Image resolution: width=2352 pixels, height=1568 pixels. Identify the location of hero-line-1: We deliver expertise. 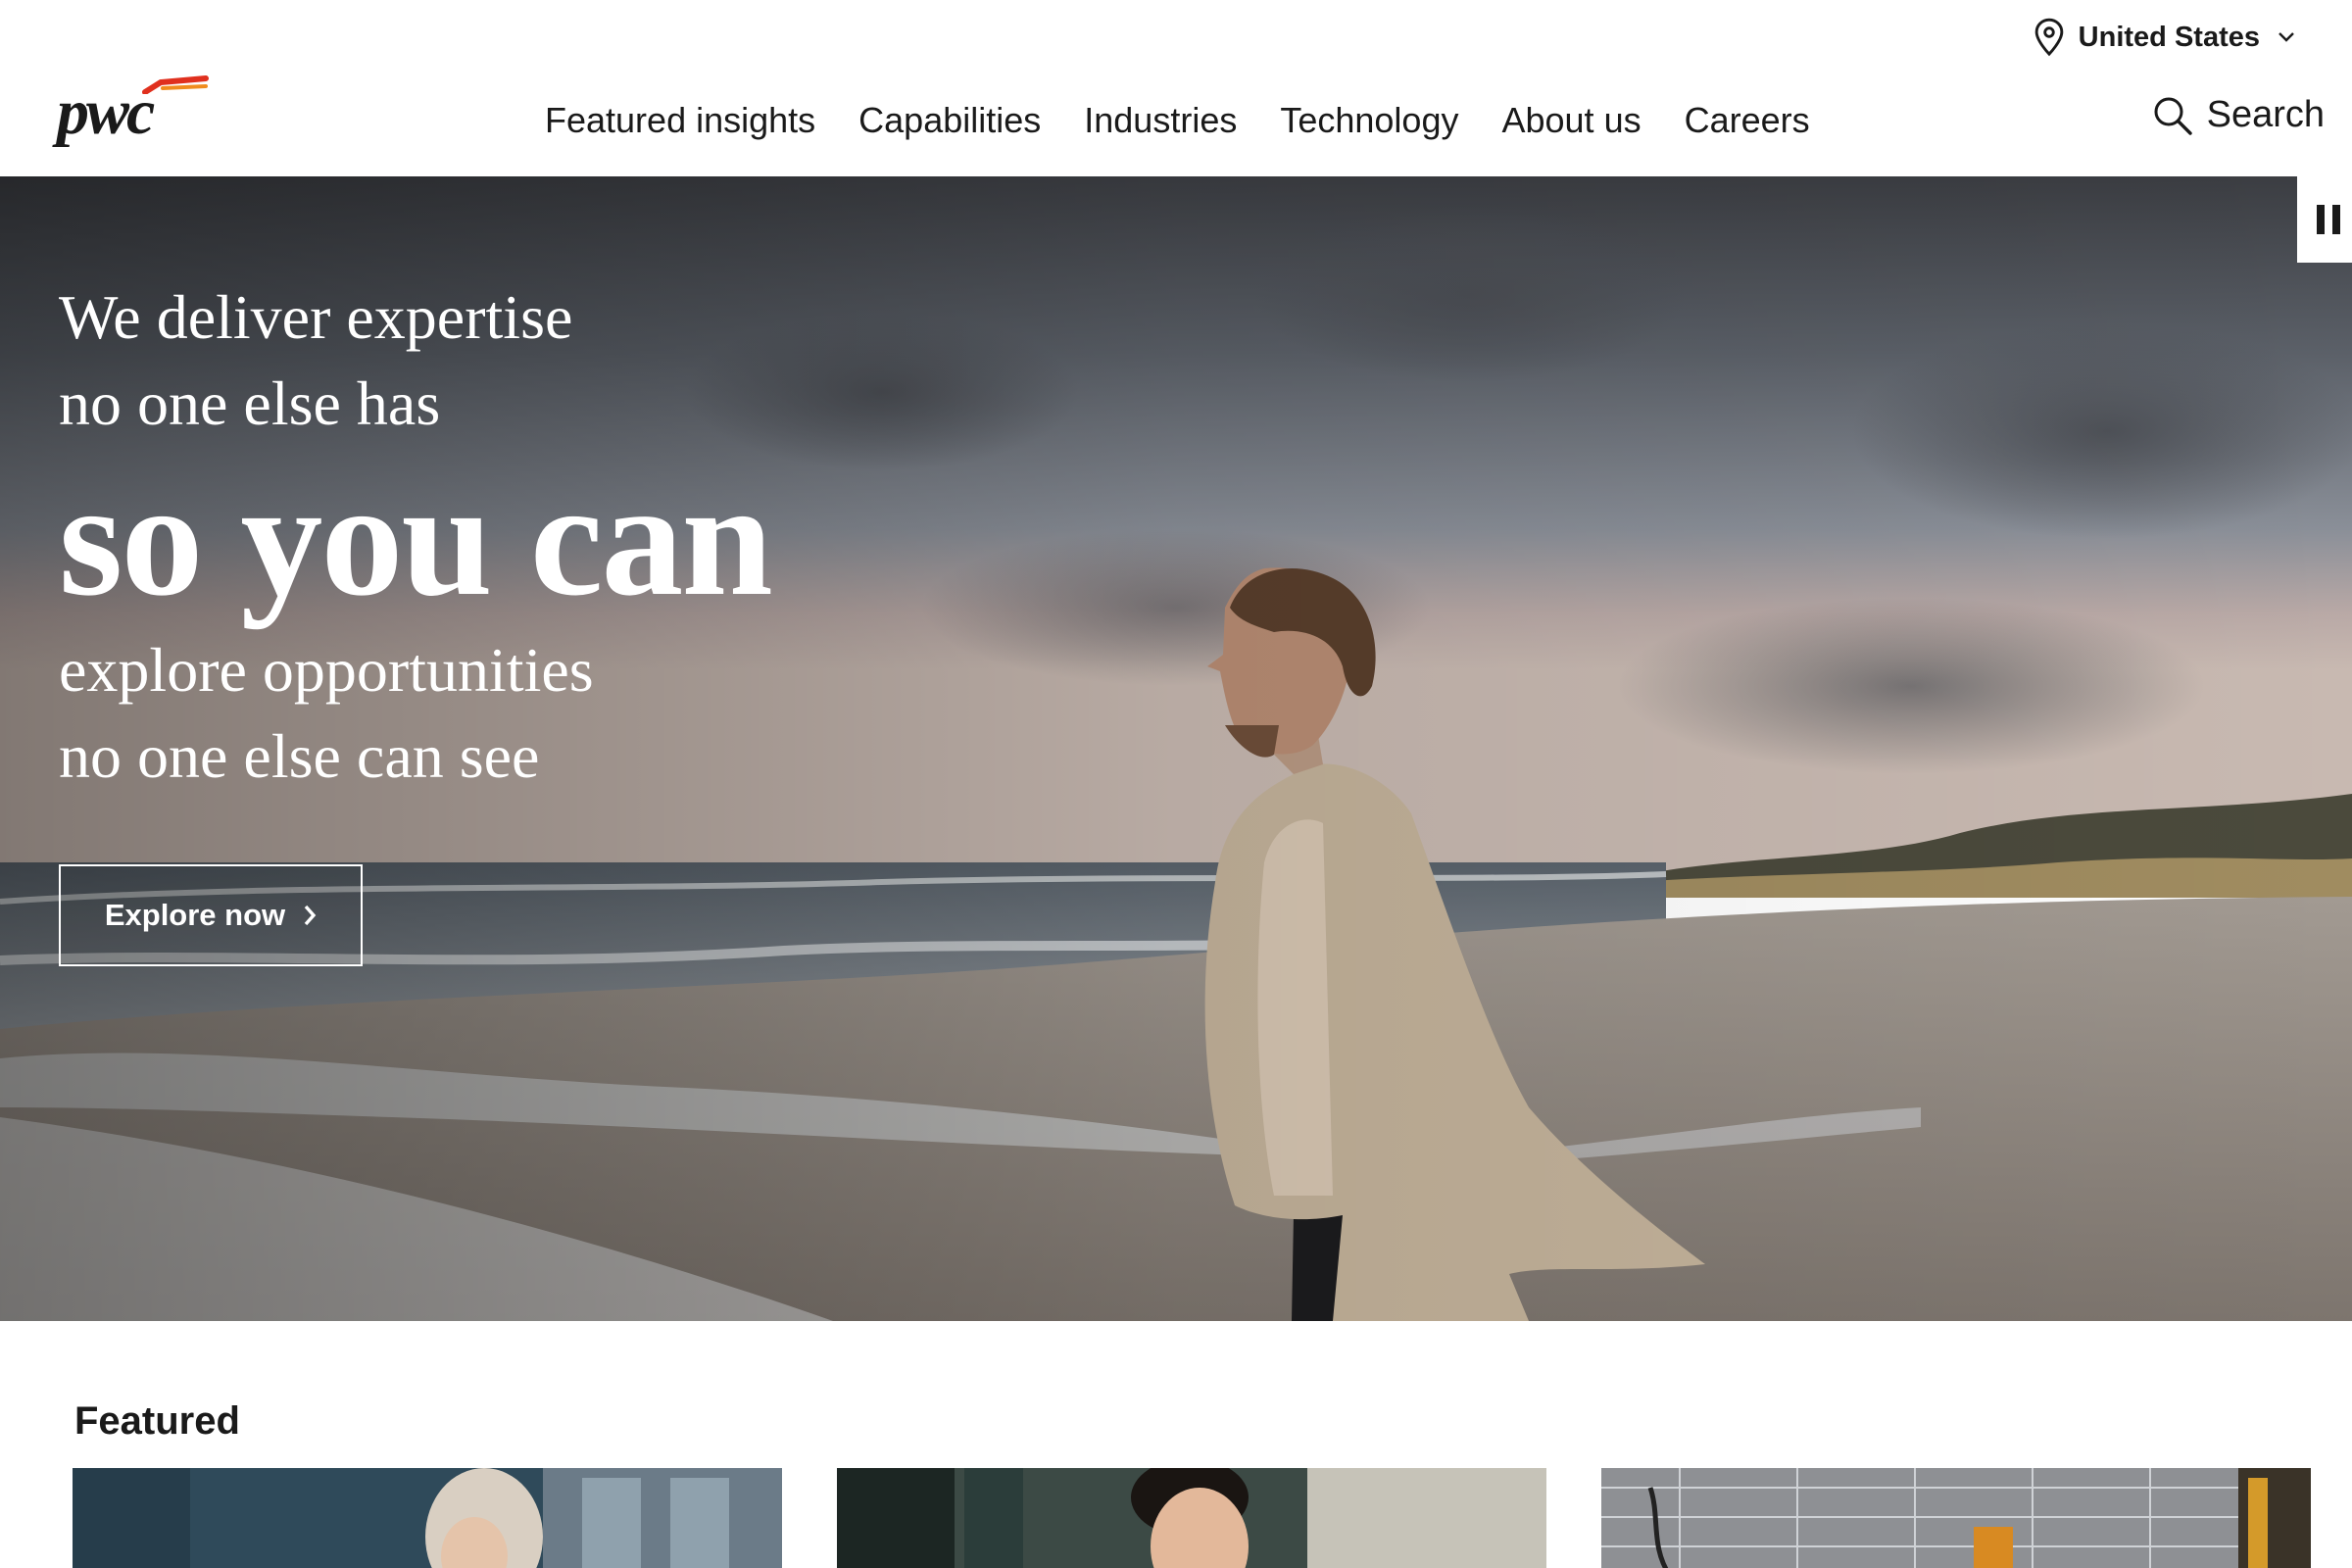
(316, 317).